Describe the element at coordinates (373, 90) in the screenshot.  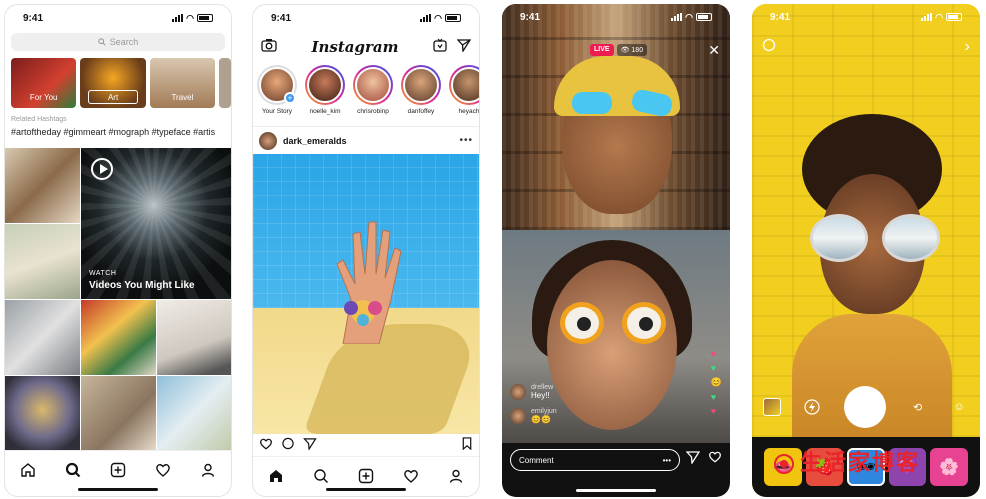
I see `story-item: chrisrobinp` at that location.